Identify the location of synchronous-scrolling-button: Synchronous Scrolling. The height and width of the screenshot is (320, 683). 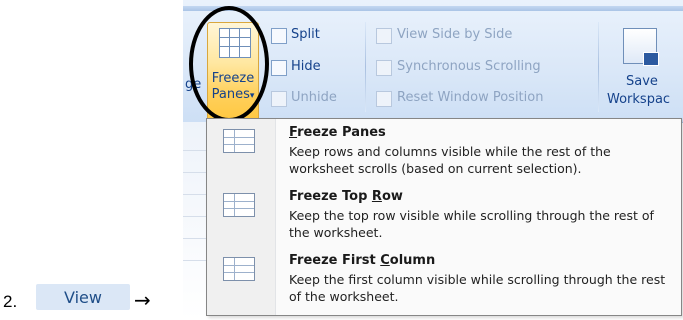
(469, 66).